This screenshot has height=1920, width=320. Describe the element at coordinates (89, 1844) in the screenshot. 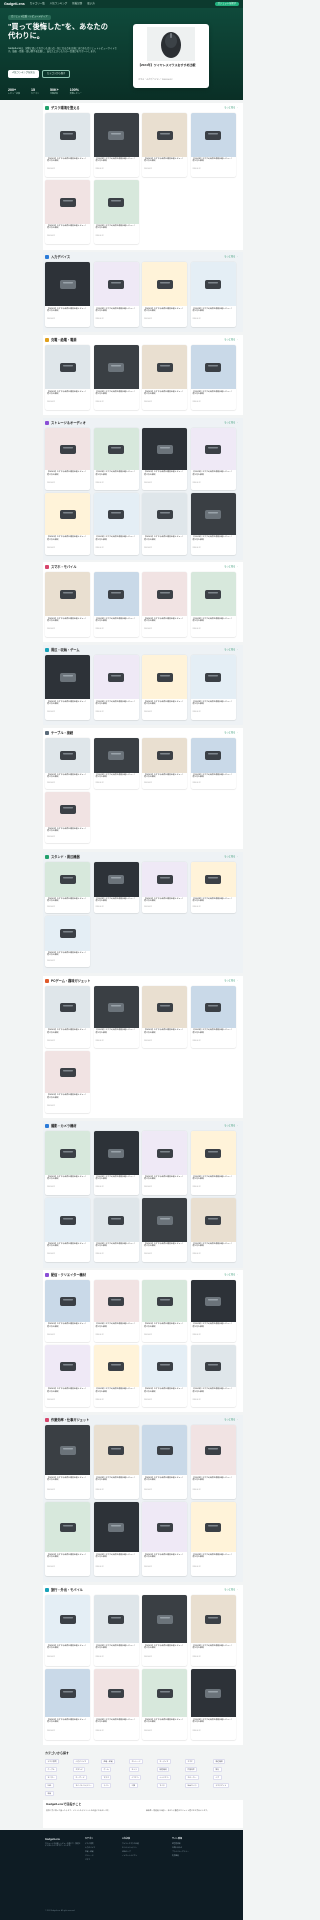

I see `footer-link: デスク環境` at that location.